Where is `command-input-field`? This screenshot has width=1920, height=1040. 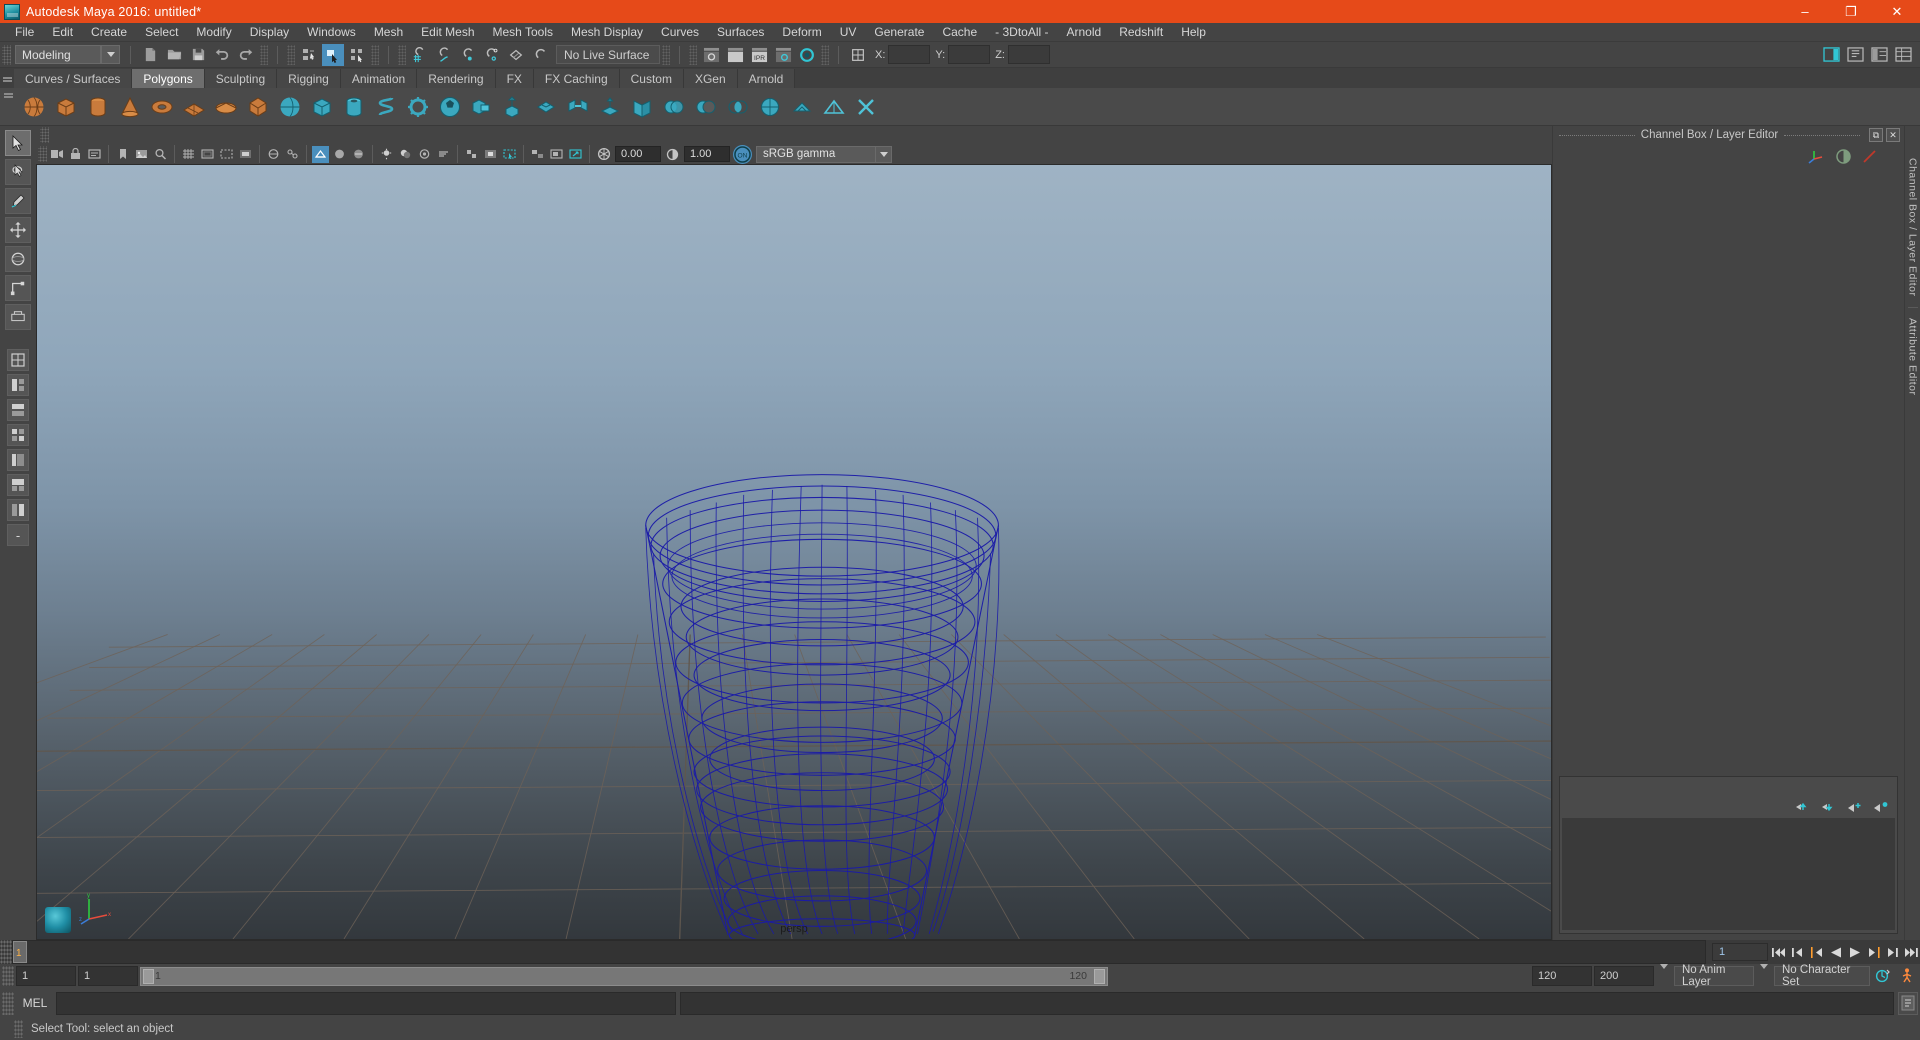 command-input-field is located at coordinates (366, 1003).